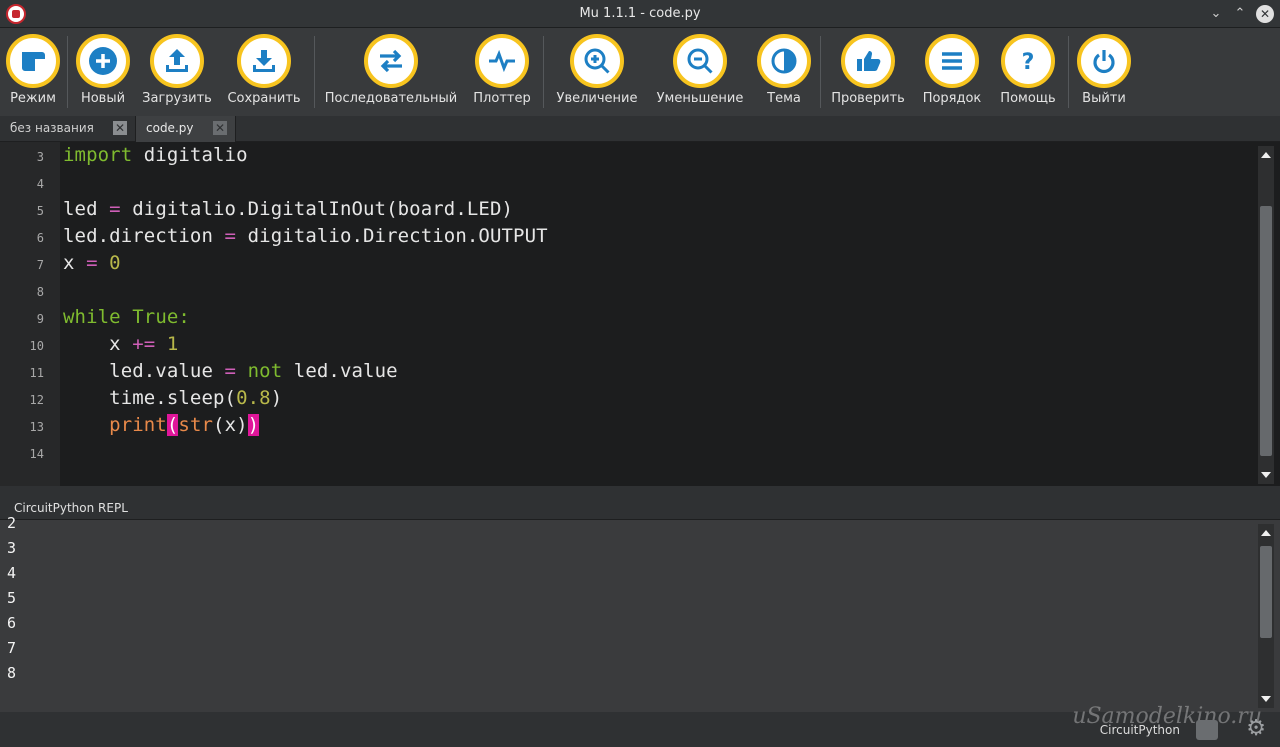 This screenshot has height=747, width=1280. I want to click on pane-splitter, so click(640, 490).